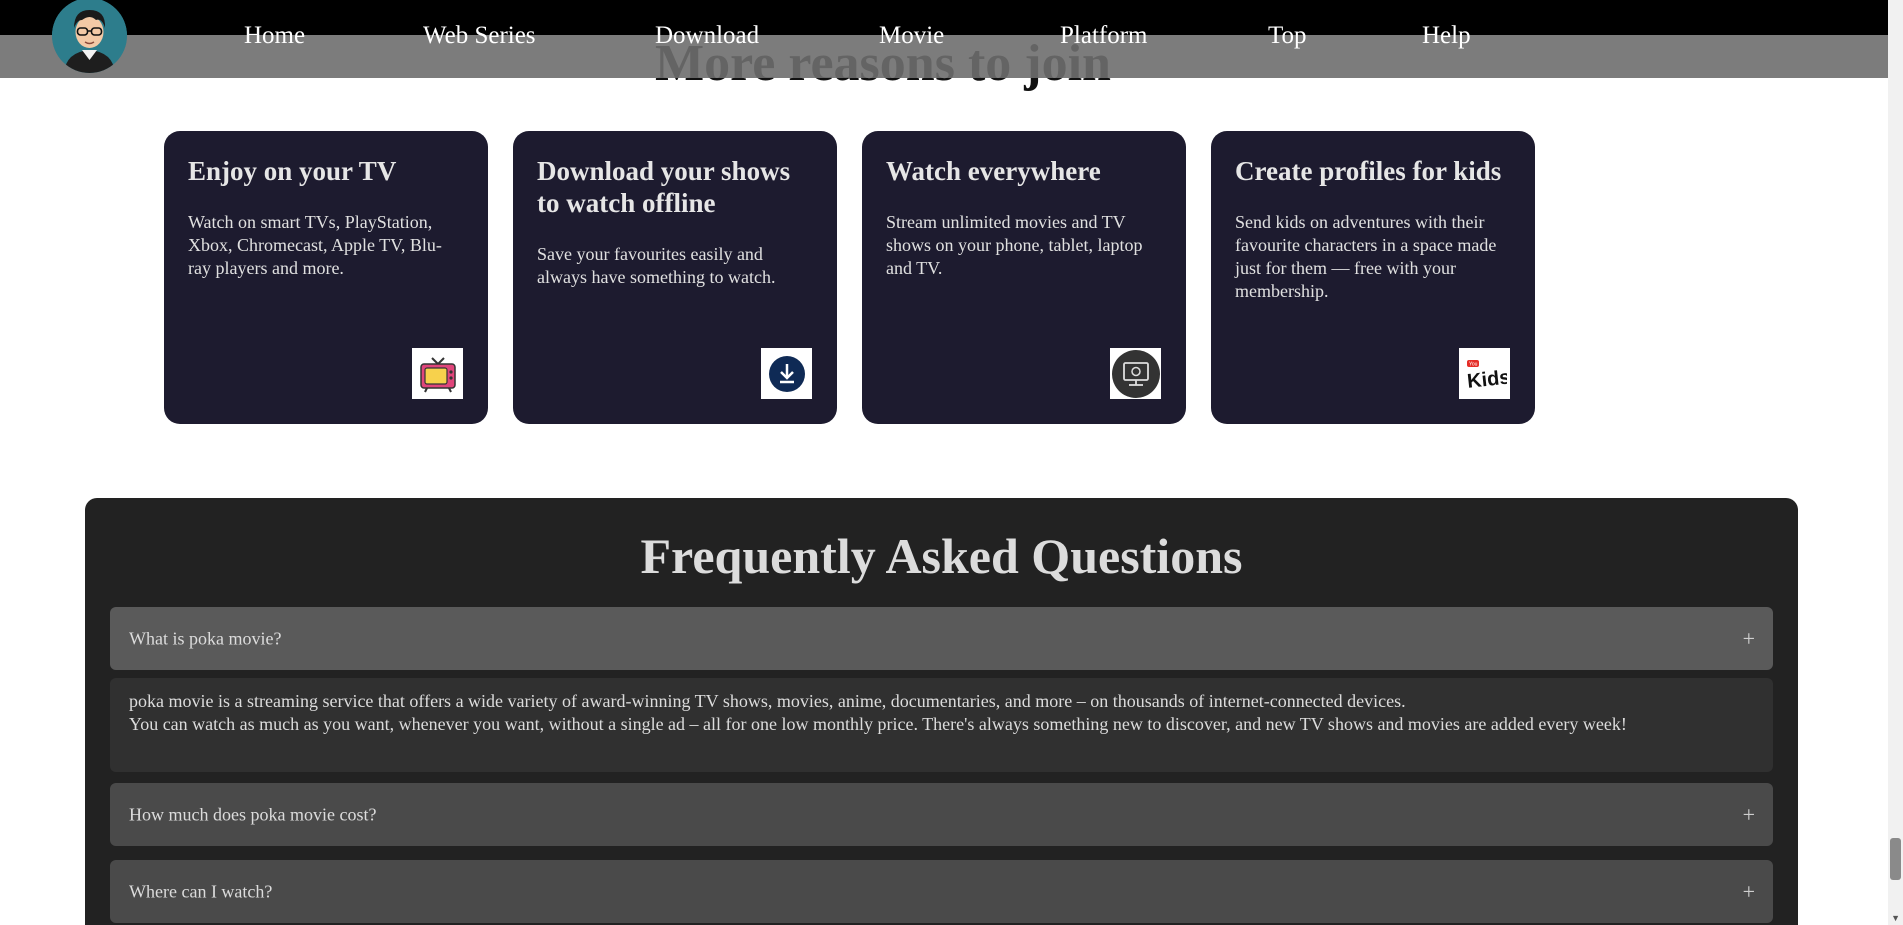  Describe the element at coordinates (993, 171) in the screenshot. I see `card-title: Watch everywhere` at that location.